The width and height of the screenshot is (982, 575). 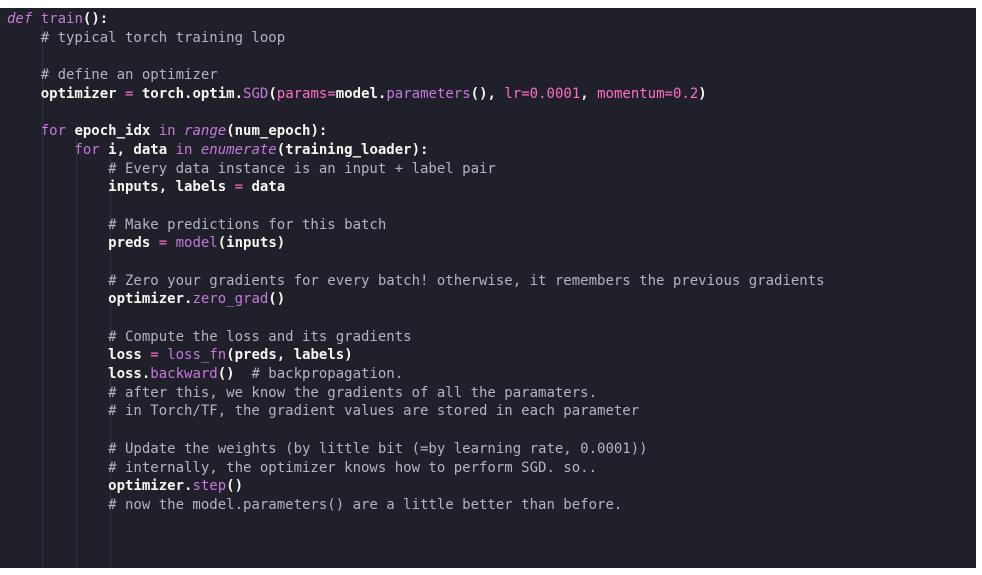 What do you see at coordinates (112, 131) in the screenshot?
I see `code-token: epoch_idx` at bounding box center [112, 131].